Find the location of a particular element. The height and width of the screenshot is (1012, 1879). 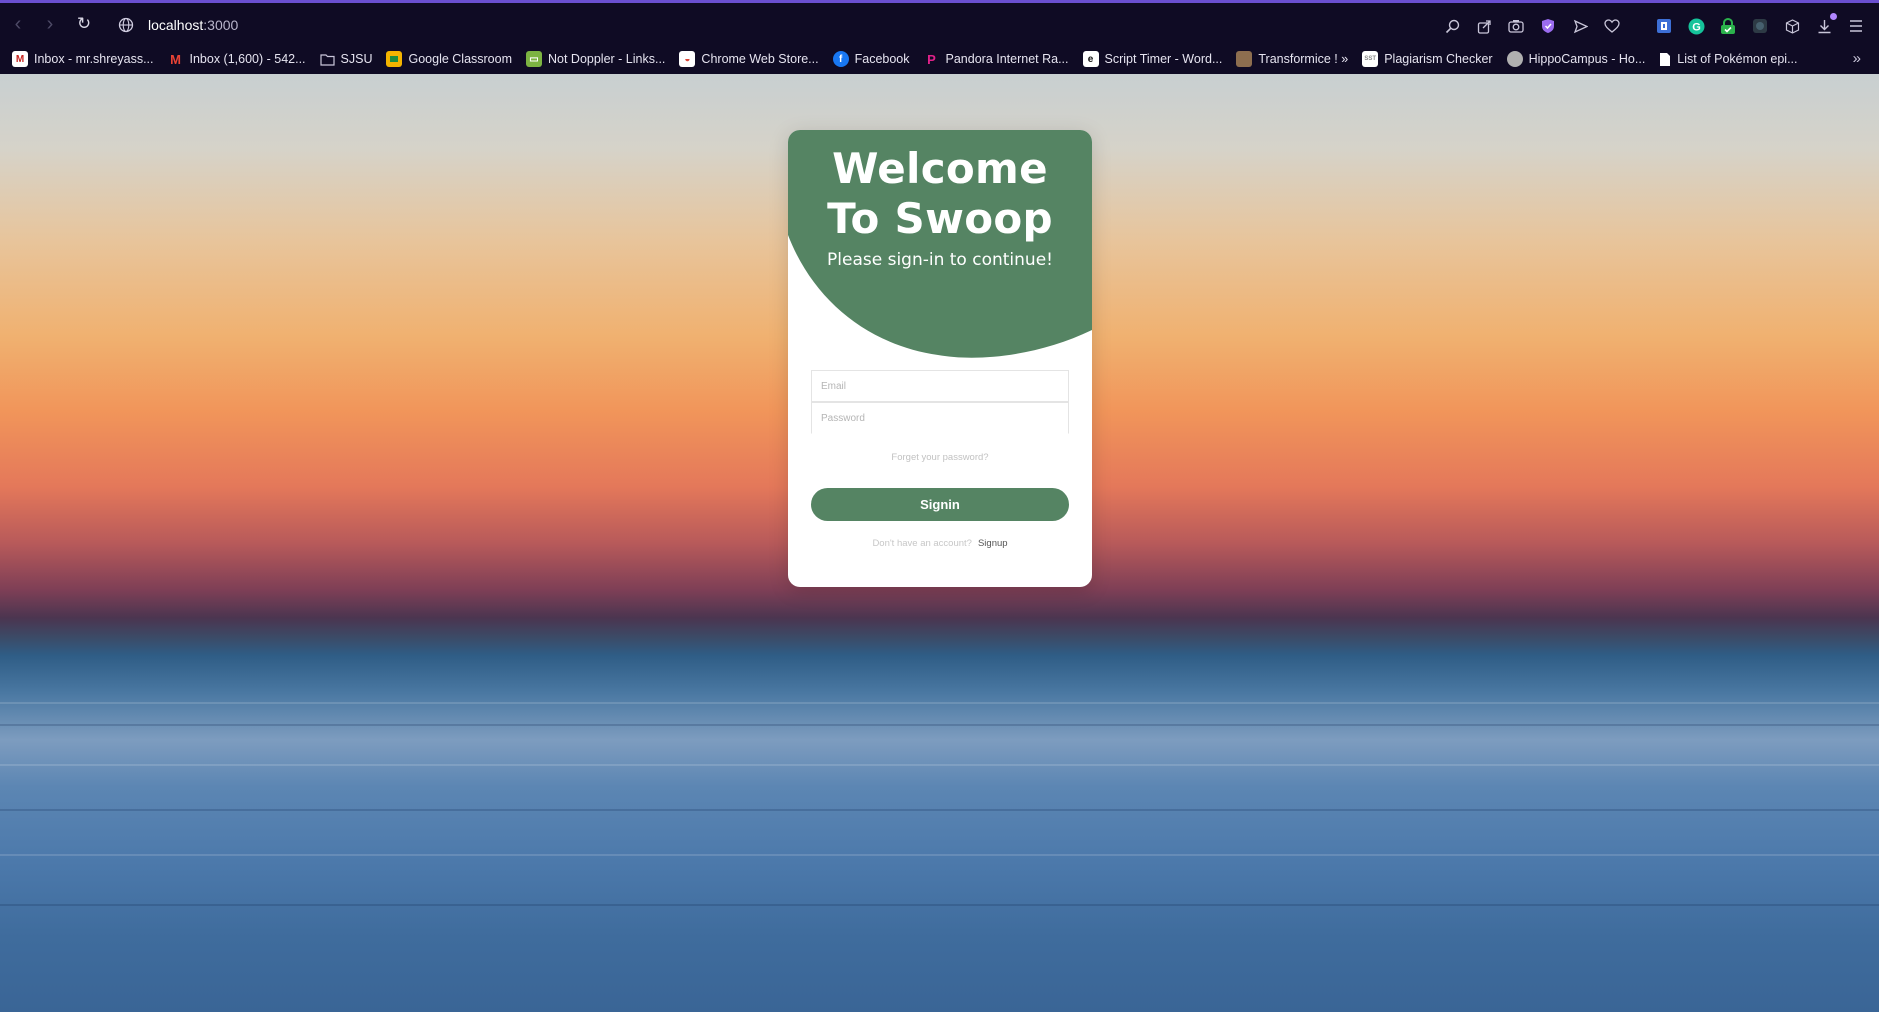

address-bar: localhost:3000 is located at coordinates (178, 25).